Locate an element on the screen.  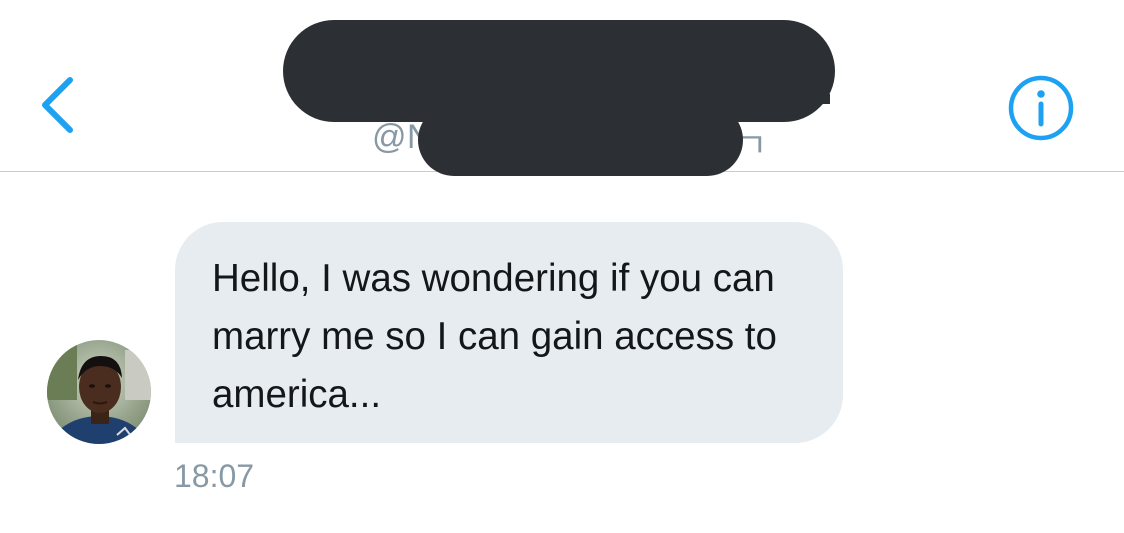
info-button is located at coordinates (1041, 108).